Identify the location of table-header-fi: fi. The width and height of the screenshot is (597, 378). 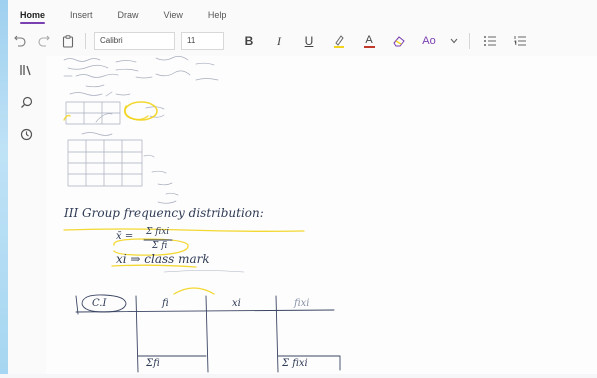
(165, 303).